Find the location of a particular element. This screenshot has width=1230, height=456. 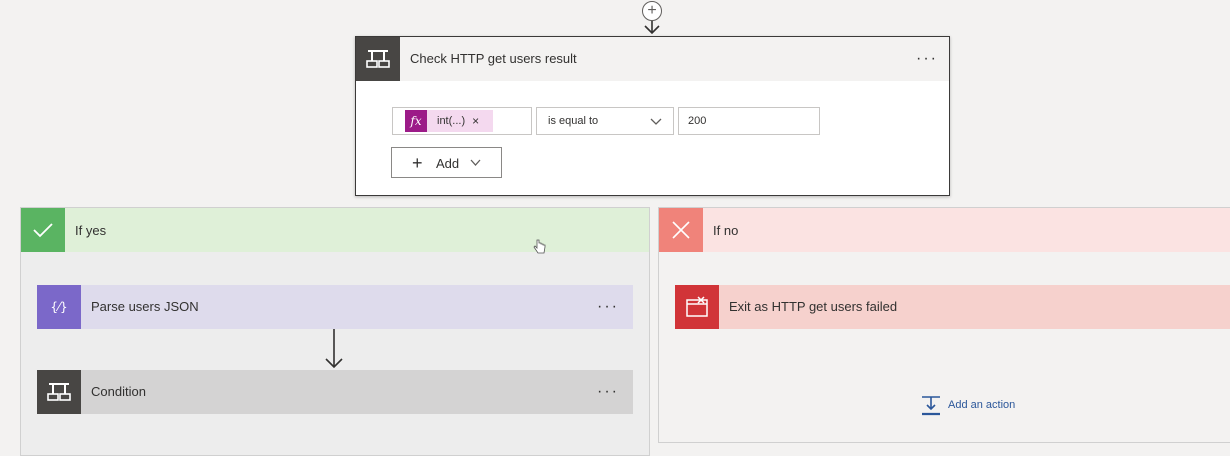

close-icon is located at coordinates (681, 230).